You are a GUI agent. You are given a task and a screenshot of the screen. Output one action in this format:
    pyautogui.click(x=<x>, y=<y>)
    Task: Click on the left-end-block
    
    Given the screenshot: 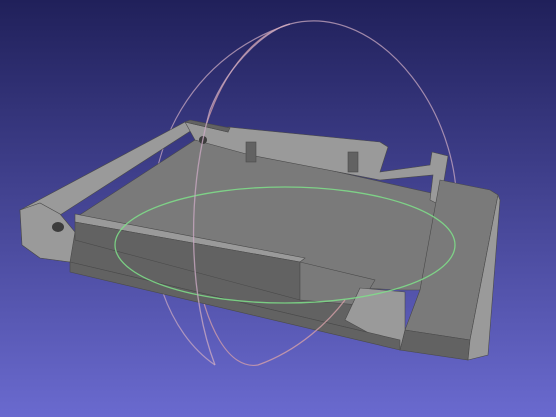 What is the action you would take?
    pyautogui.click(x=47, y=232)
    